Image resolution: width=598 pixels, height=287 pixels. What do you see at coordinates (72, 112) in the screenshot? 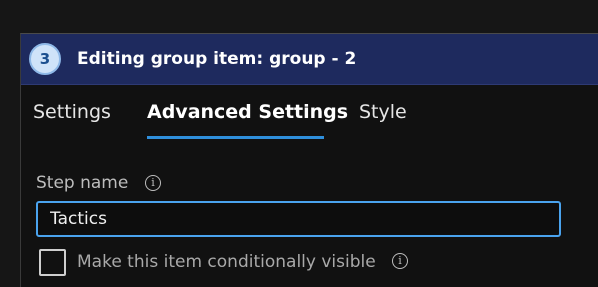
I see `tab-settings: Settings` at bounding box center [72, 112].